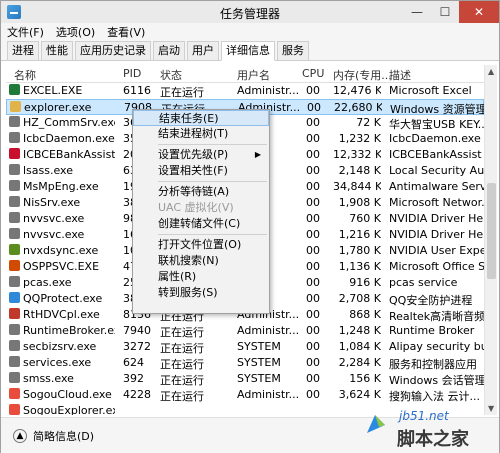 The image size is (500, 453). I want to click on cell-name: OSPPSVC.EXE, so click(62, 266).